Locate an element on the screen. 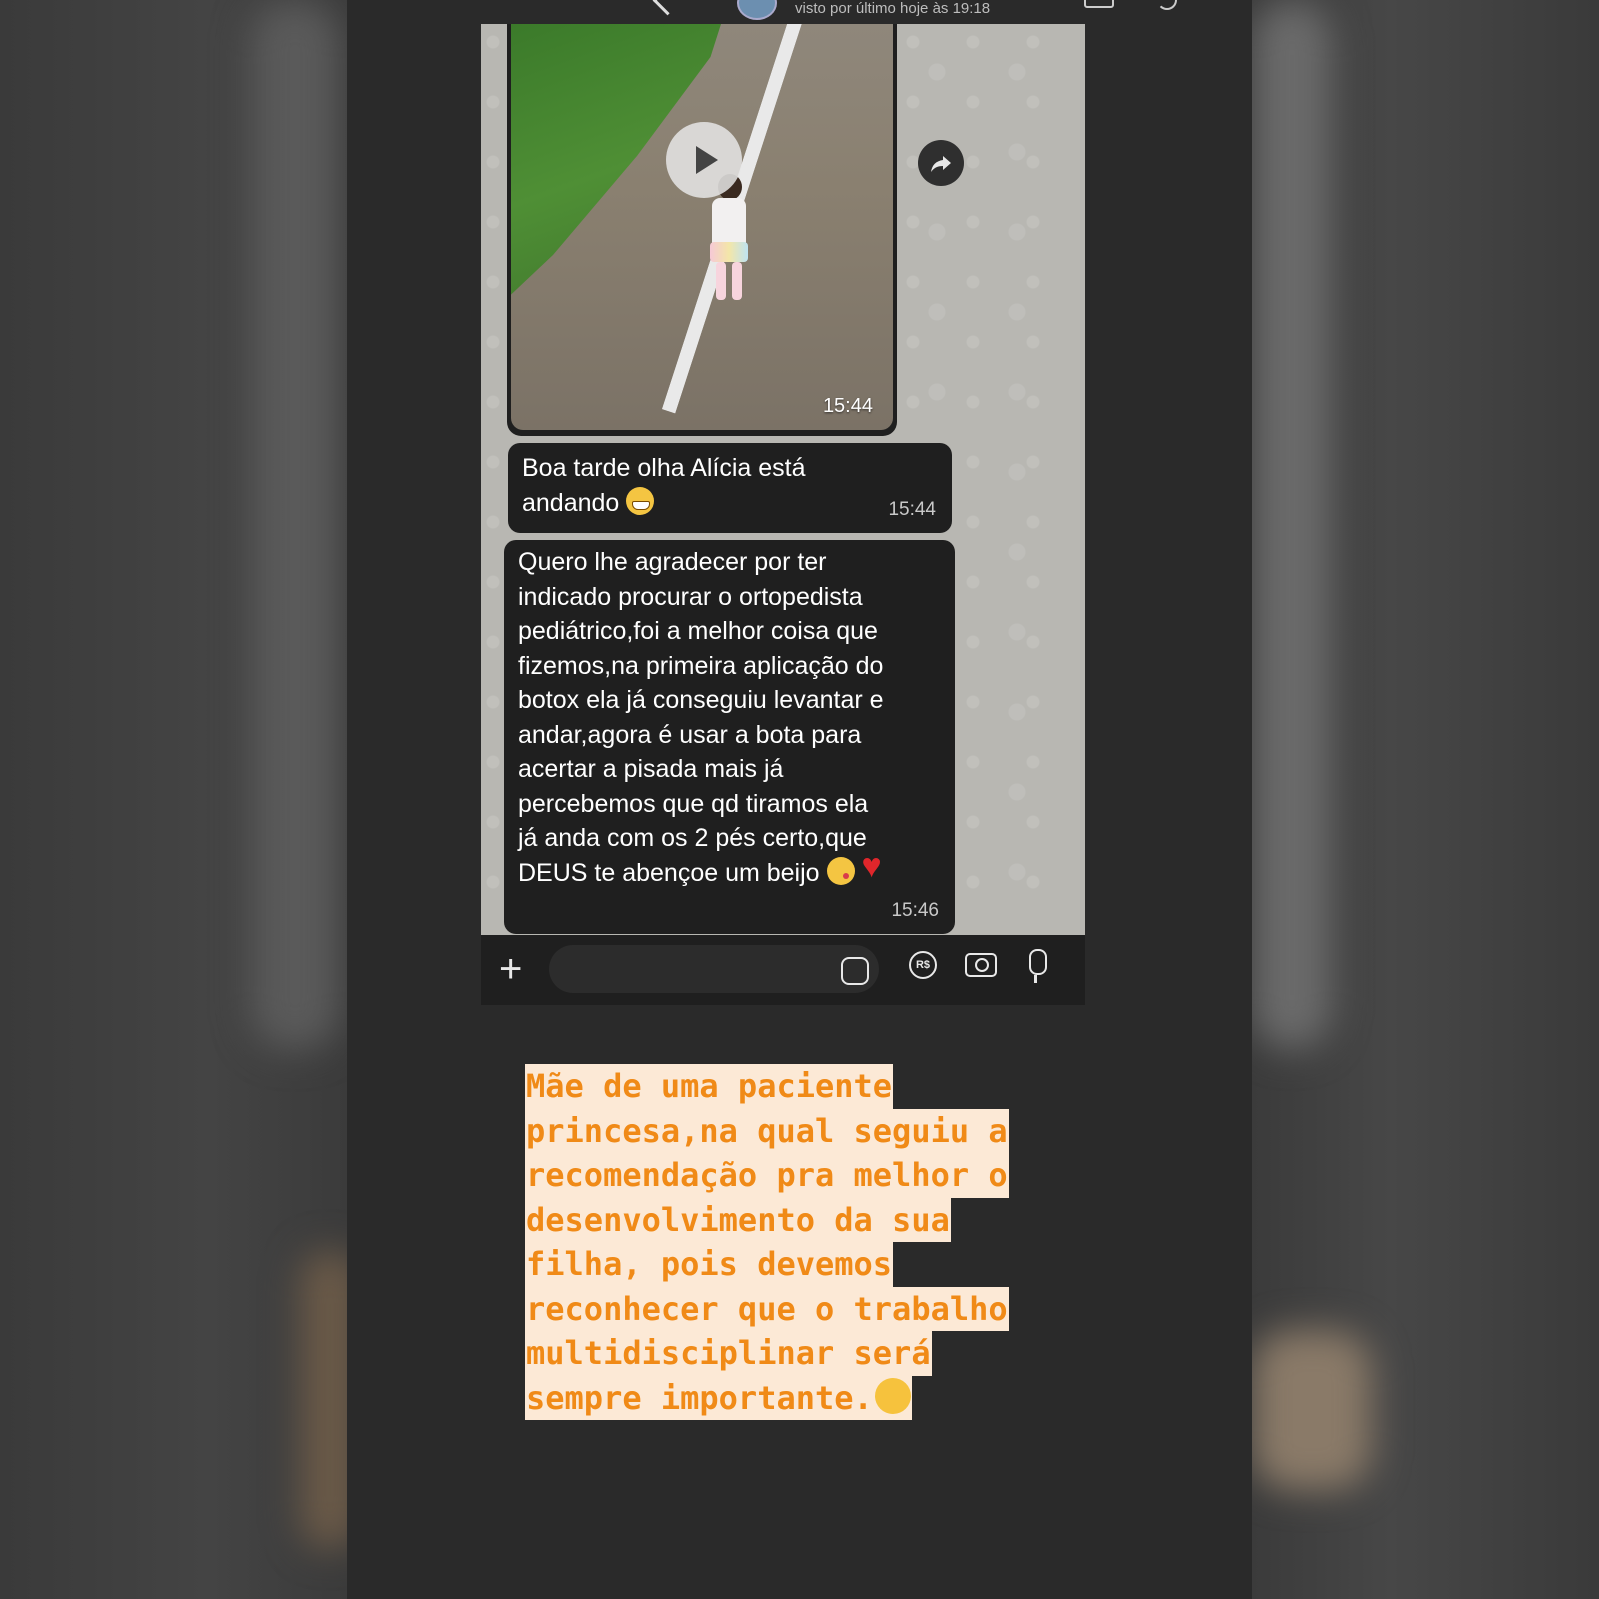 The width and height of the screenshot is (1599, 1599). forward-icon is located at coordinates (941, 163).